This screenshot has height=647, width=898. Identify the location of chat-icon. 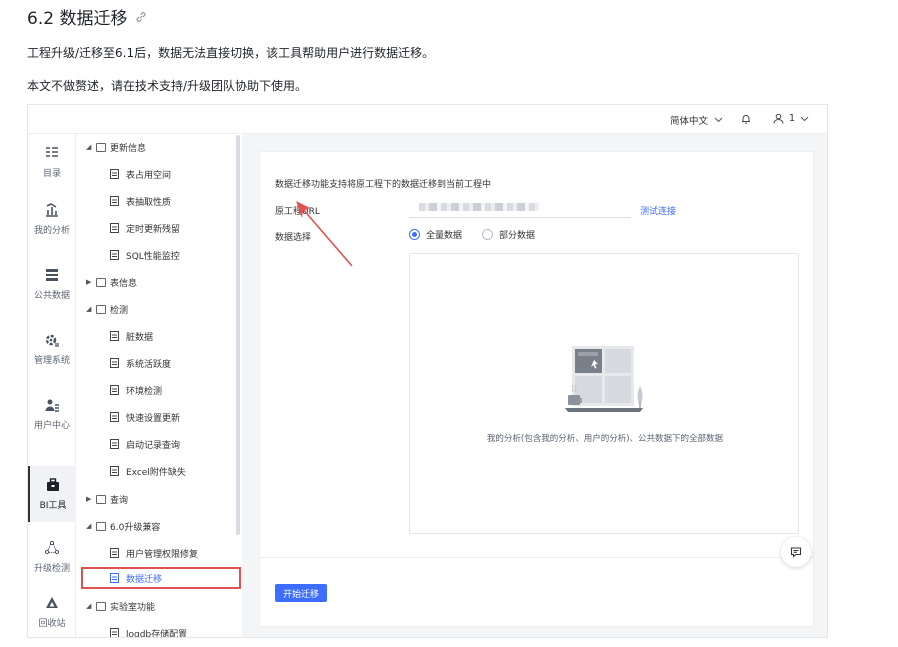
(796, 552).